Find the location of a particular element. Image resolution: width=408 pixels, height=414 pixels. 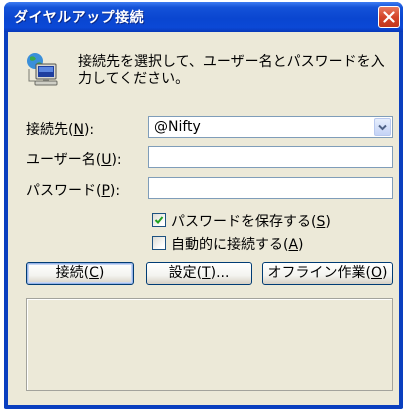

title-bar: ダイヤルアップ接続 is located at coordinates (203, 17).